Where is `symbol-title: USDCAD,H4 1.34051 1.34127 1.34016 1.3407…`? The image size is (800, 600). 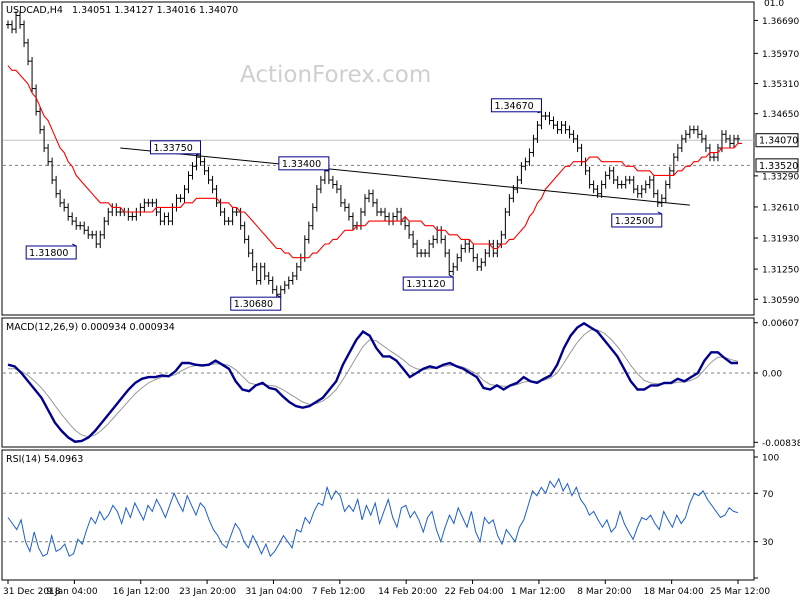 symbol-title: USDCAD,H4 1.34051 1.34127 1.34016 1.3407… is located at coordinates (122, 10).